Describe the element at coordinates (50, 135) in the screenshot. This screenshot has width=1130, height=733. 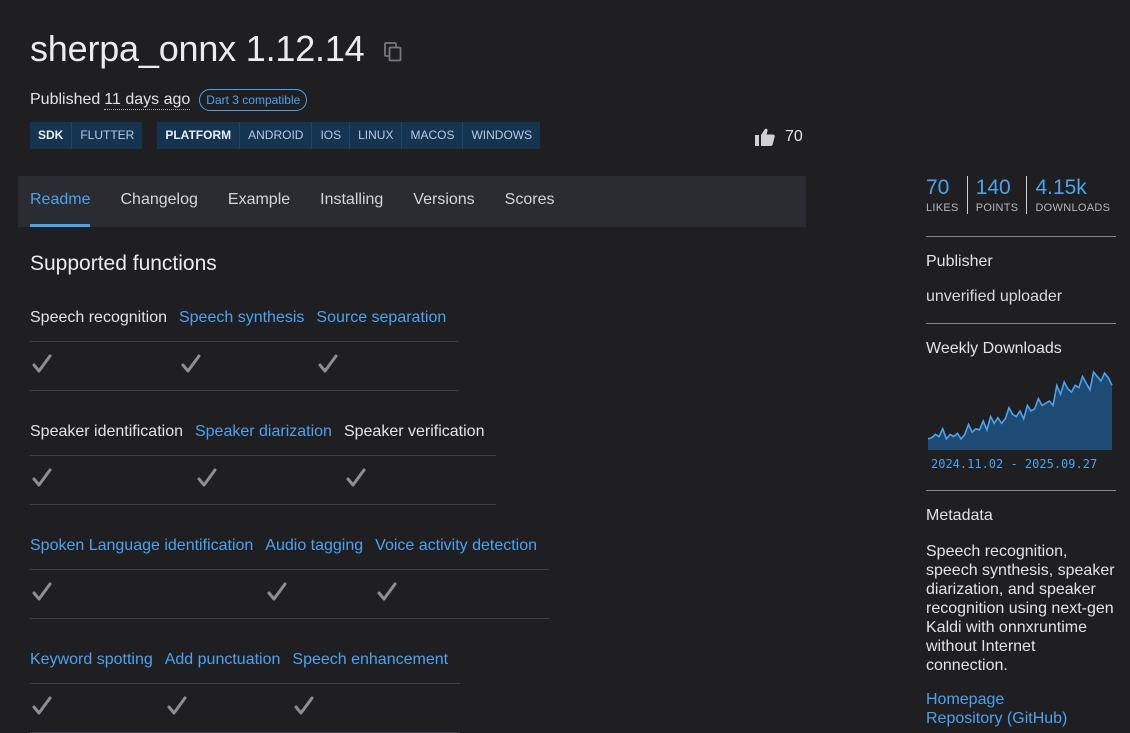
I see `tag-sdk: SDK` at that location.